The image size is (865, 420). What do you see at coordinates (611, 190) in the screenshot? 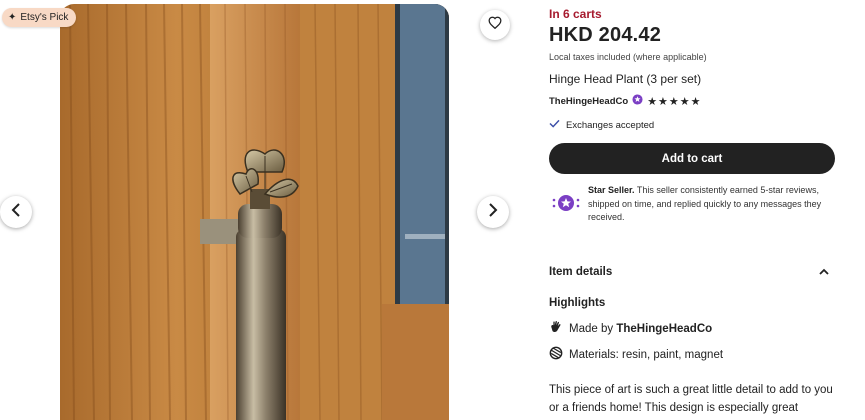
I see `star-seller-label: Star Seller.` at bounding box center [611, 190].